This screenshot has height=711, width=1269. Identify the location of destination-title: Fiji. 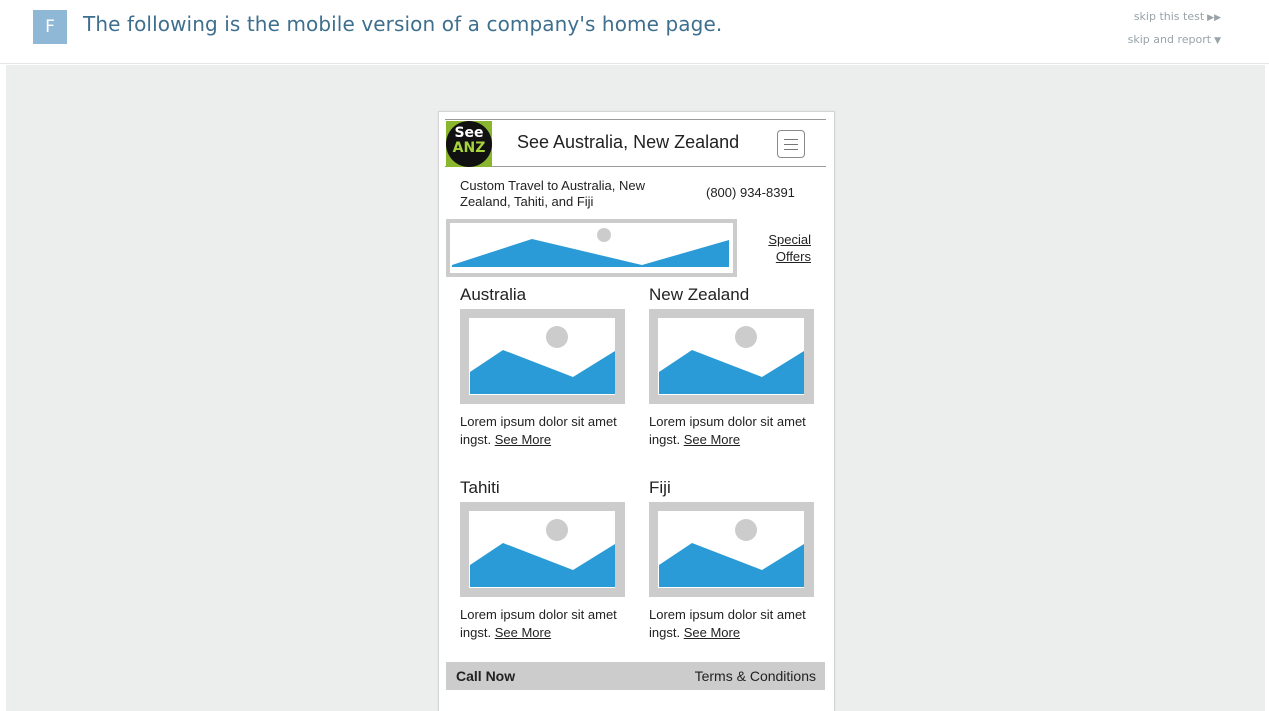
(660, 487).